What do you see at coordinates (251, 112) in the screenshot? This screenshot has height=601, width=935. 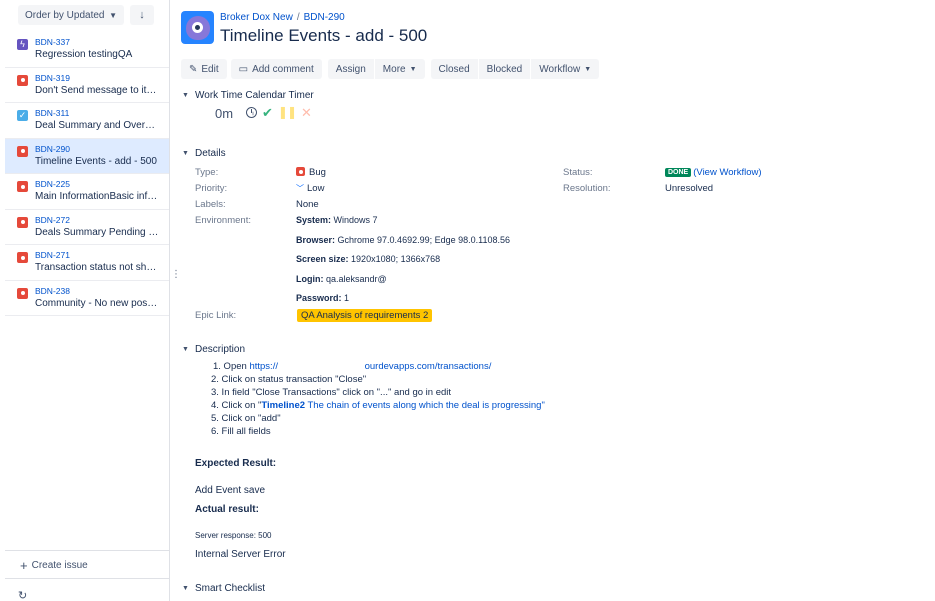 I see `clock-icon` at bounding box center [251, 112].